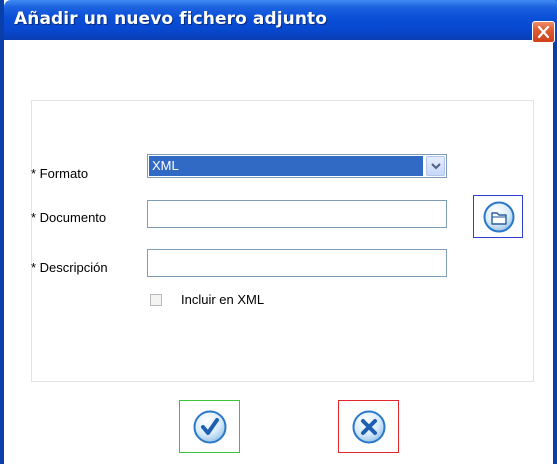 The image size is (557, 464). I want to click on format-selected-value: XML, so click(286, 166).